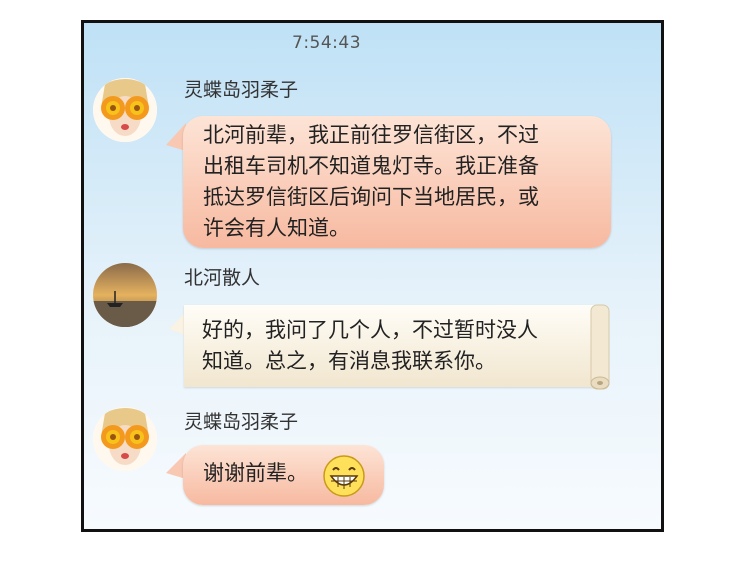 Image resolution: width=750 pixels, height=586 pixels. I want to click on message-line: 知道。总之，有消息我联系你。, so click(349, 361).